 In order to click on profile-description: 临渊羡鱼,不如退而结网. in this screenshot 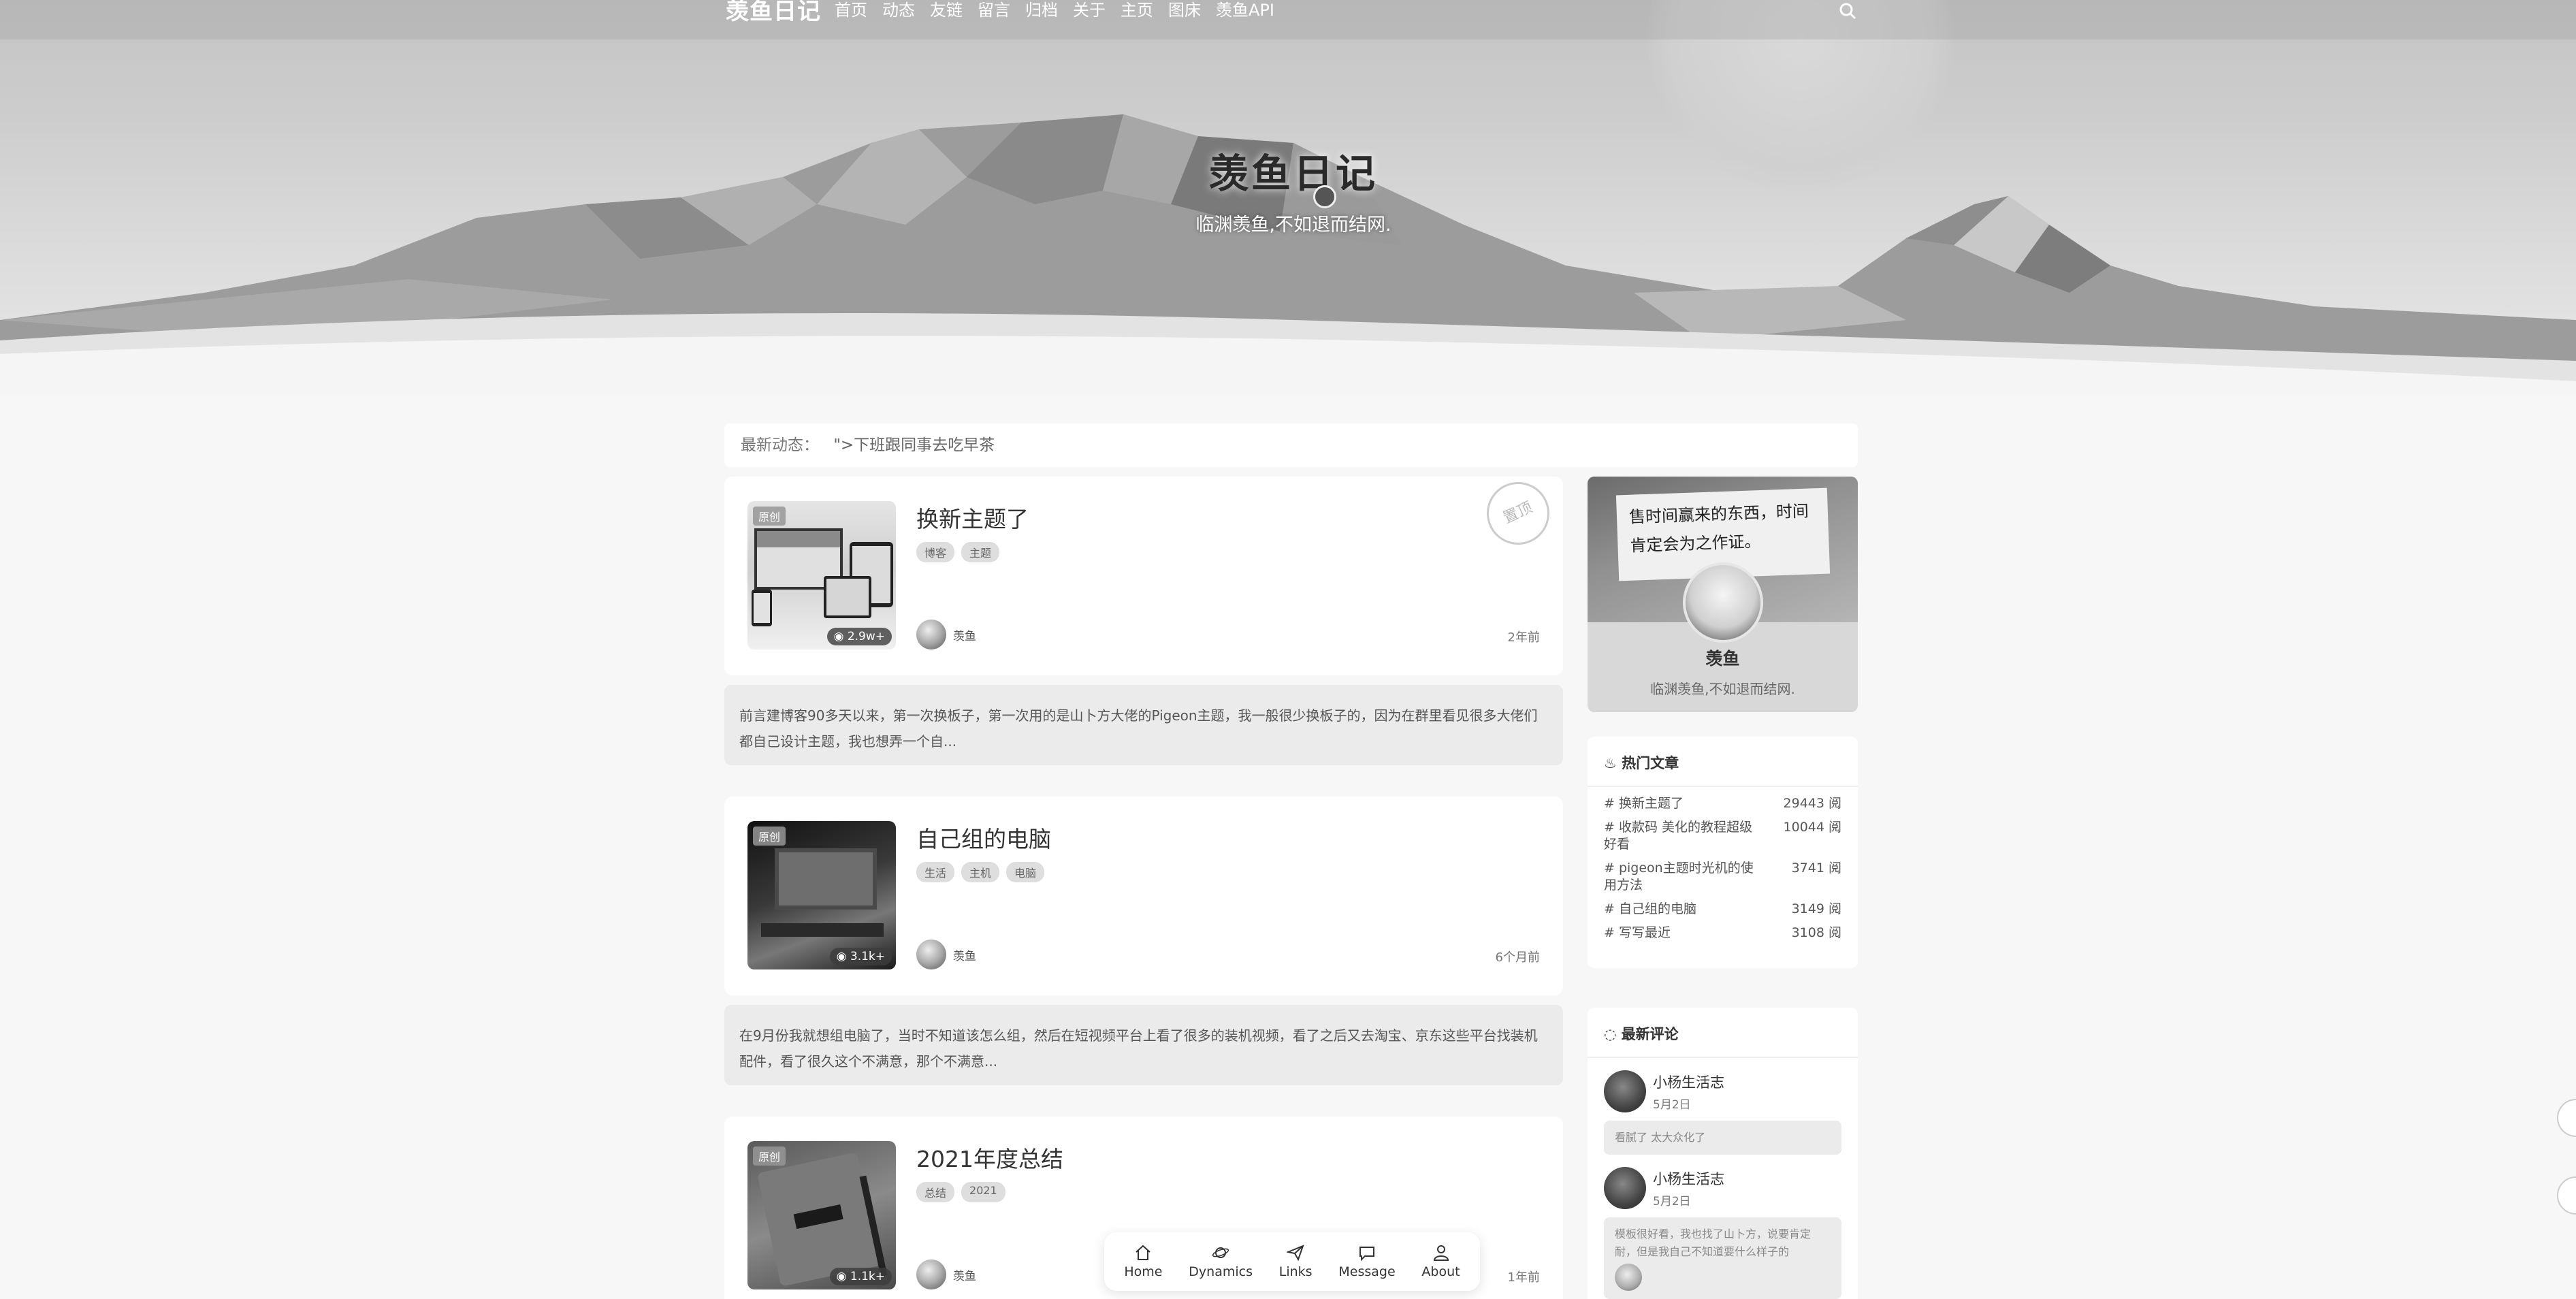, I will do `click(1723, 689)`.